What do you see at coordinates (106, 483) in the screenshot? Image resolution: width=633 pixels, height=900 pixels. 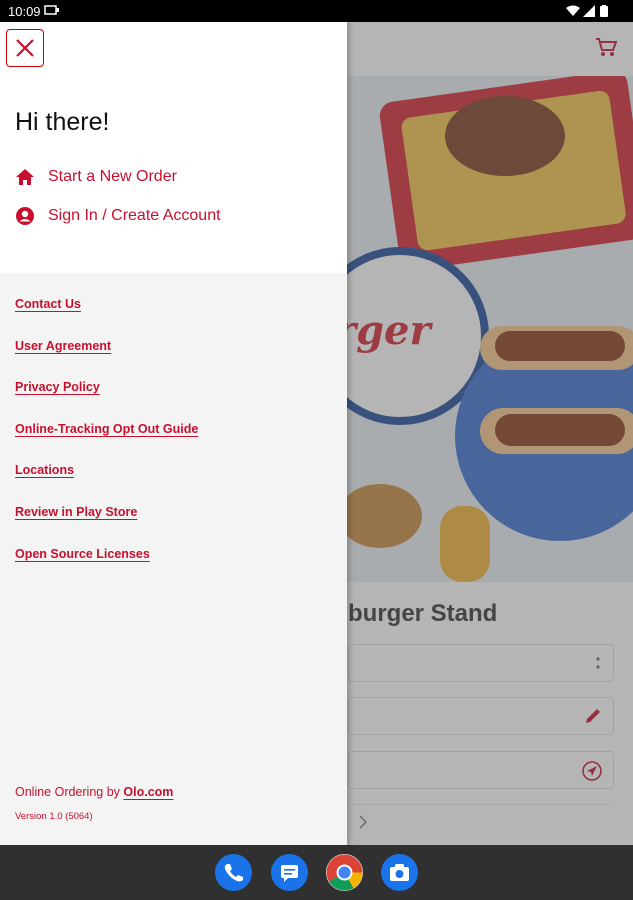 I see `locations-link: Locations` at bounding box center [106, 483].